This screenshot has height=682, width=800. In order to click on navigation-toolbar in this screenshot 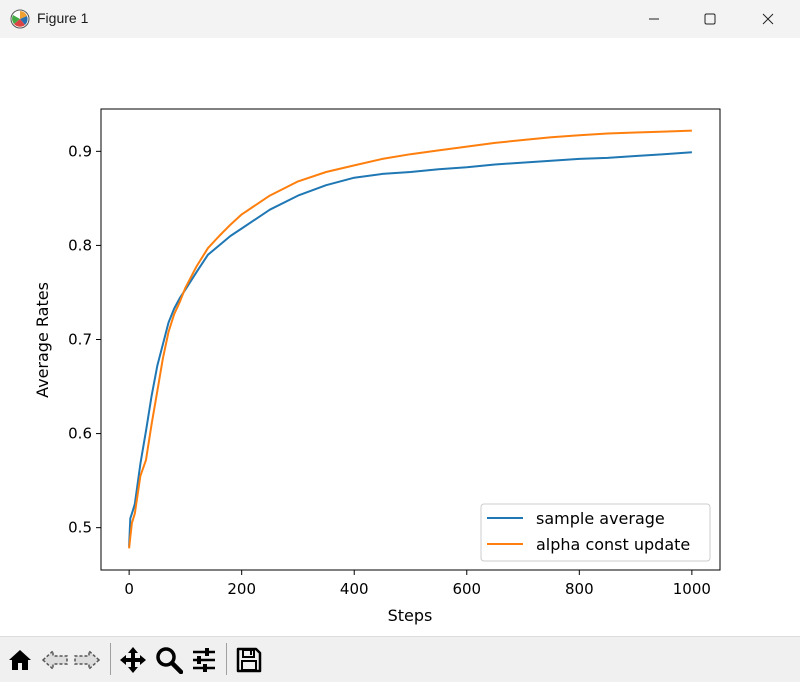, I will do `click(400, 659)`.